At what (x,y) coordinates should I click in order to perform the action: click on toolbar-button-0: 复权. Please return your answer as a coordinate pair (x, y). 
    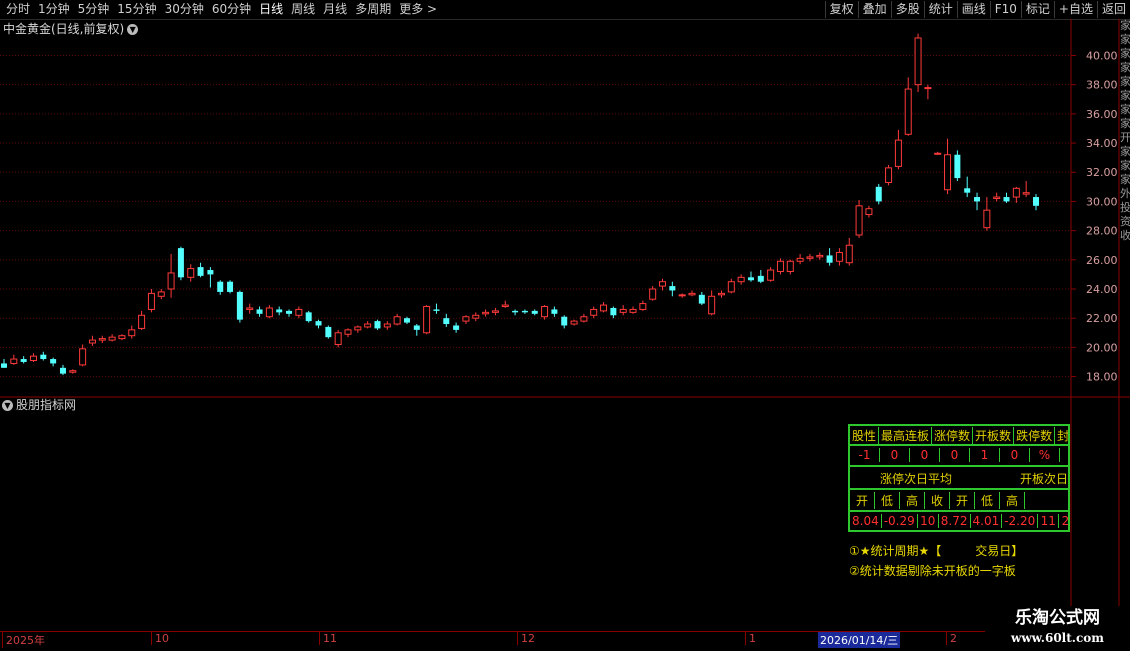
    Looking at the image, I should click on (841, 9).